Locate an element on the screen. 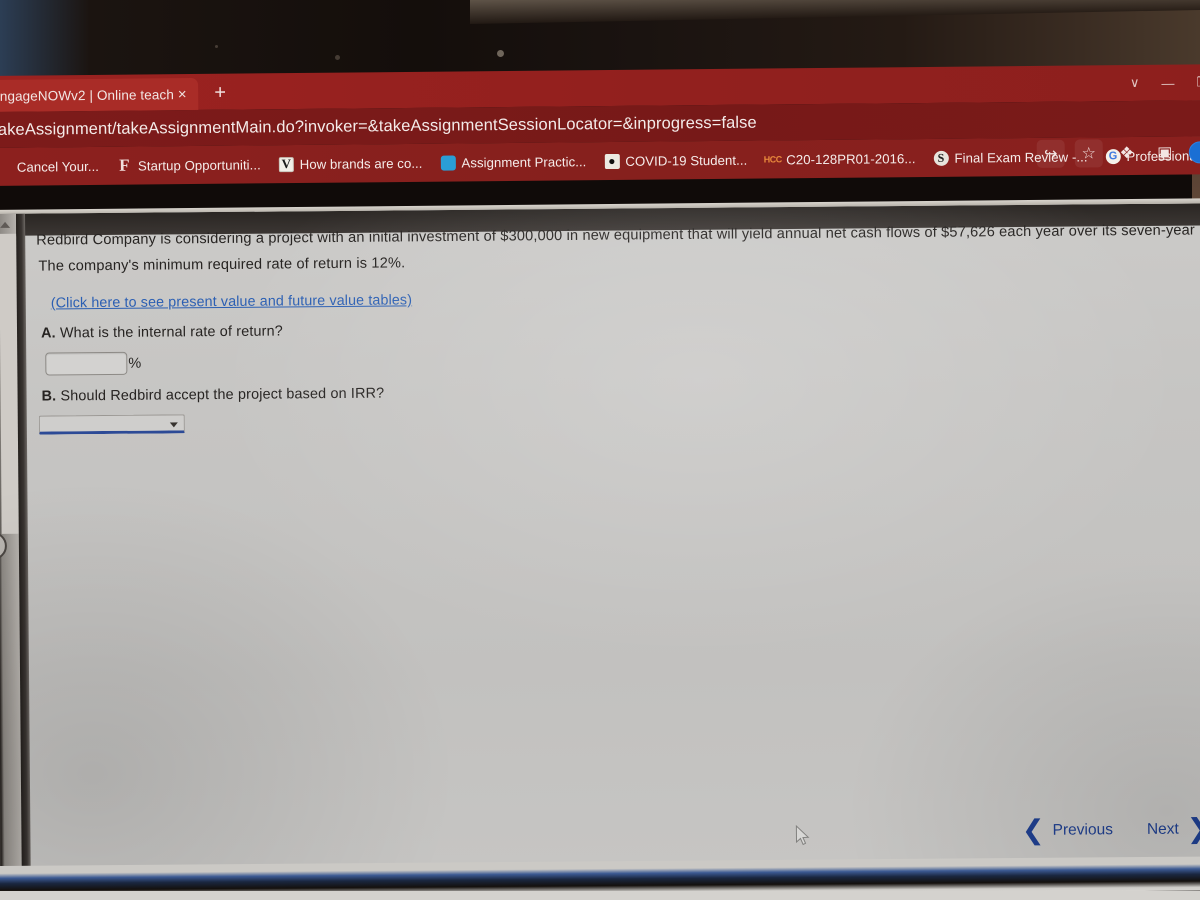 The height and width of the screenshot is (900, 1200). teal-swirl-icon is located at coordinates (448, 162).